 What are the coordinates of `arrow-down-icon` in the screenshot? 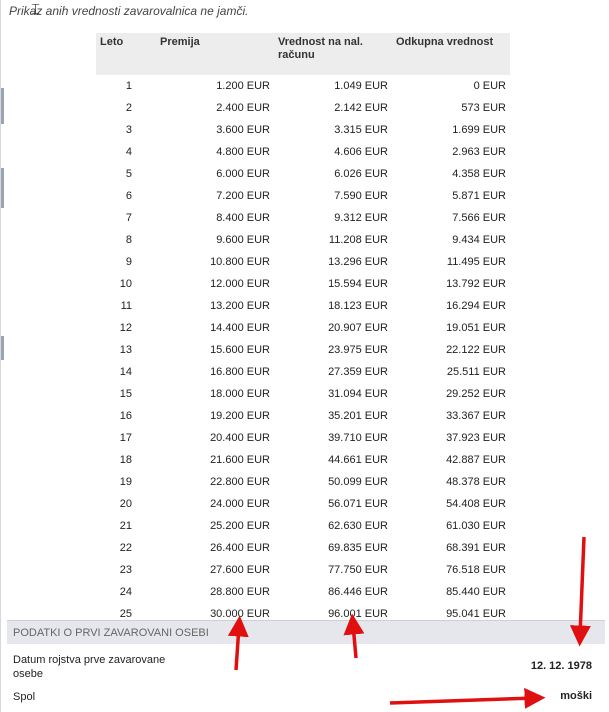 It's located at (580, 591).